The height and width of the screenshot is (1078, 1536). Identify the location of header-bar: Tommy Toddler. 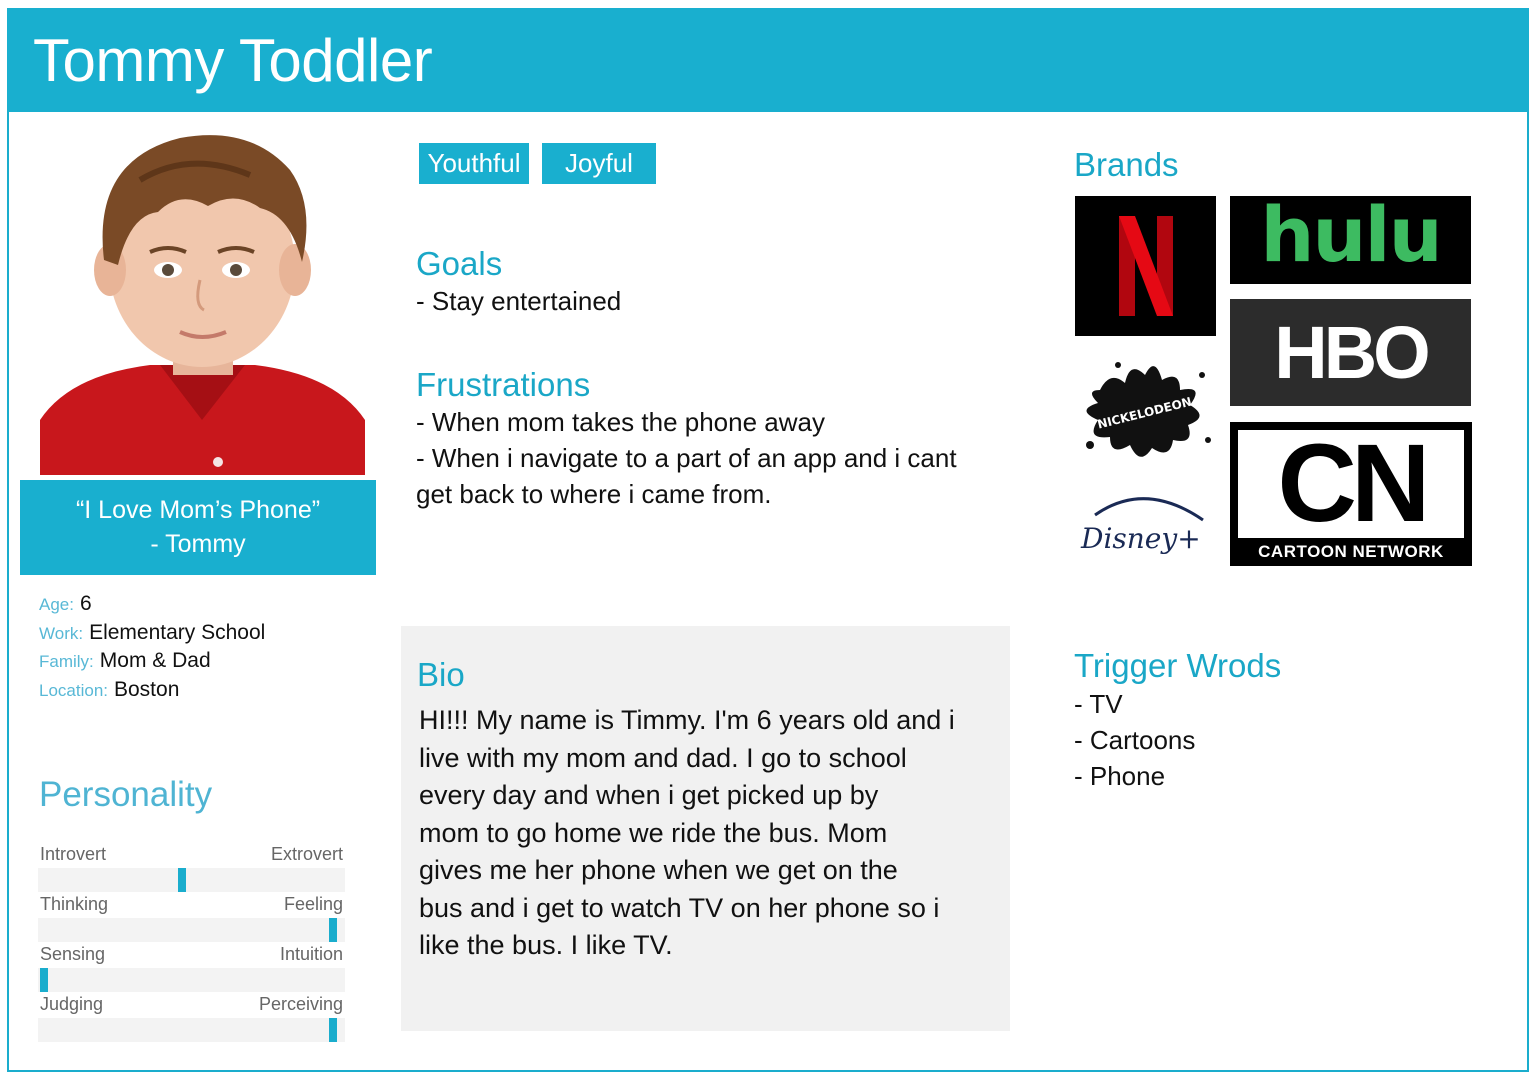
(768, 60).